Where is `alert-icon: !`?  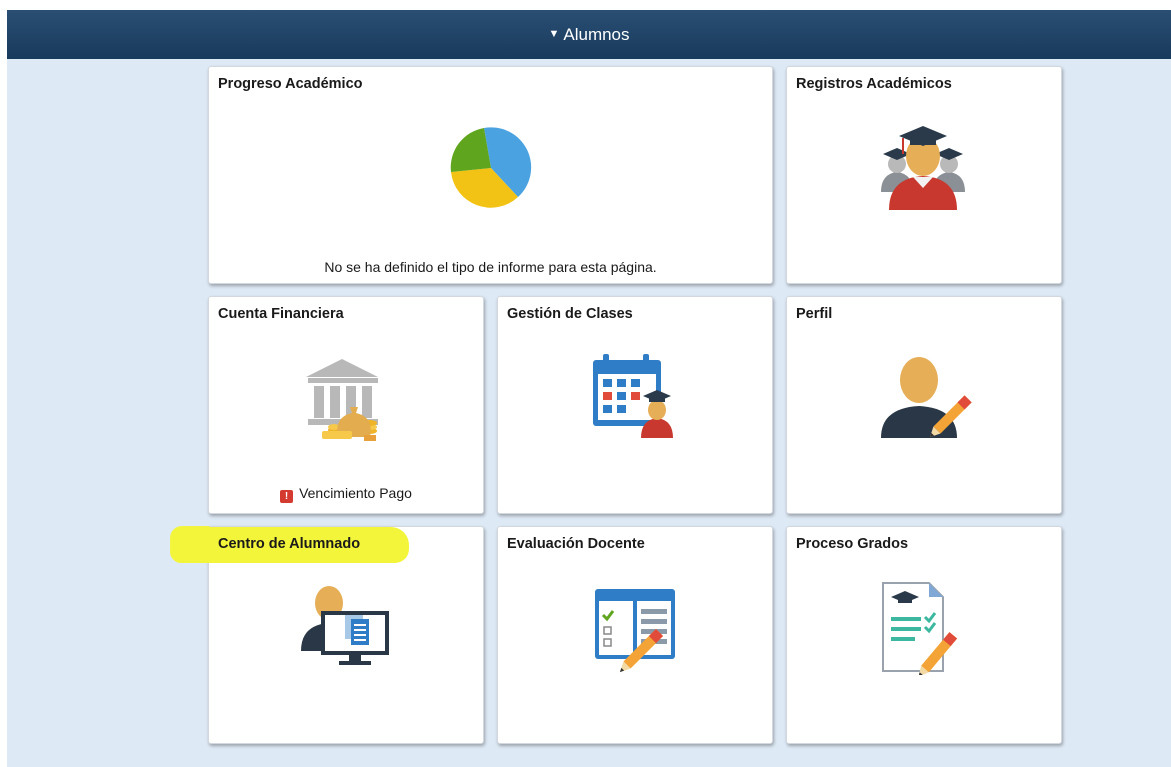
alert-icon: ! is located at coordinates (287, 496).